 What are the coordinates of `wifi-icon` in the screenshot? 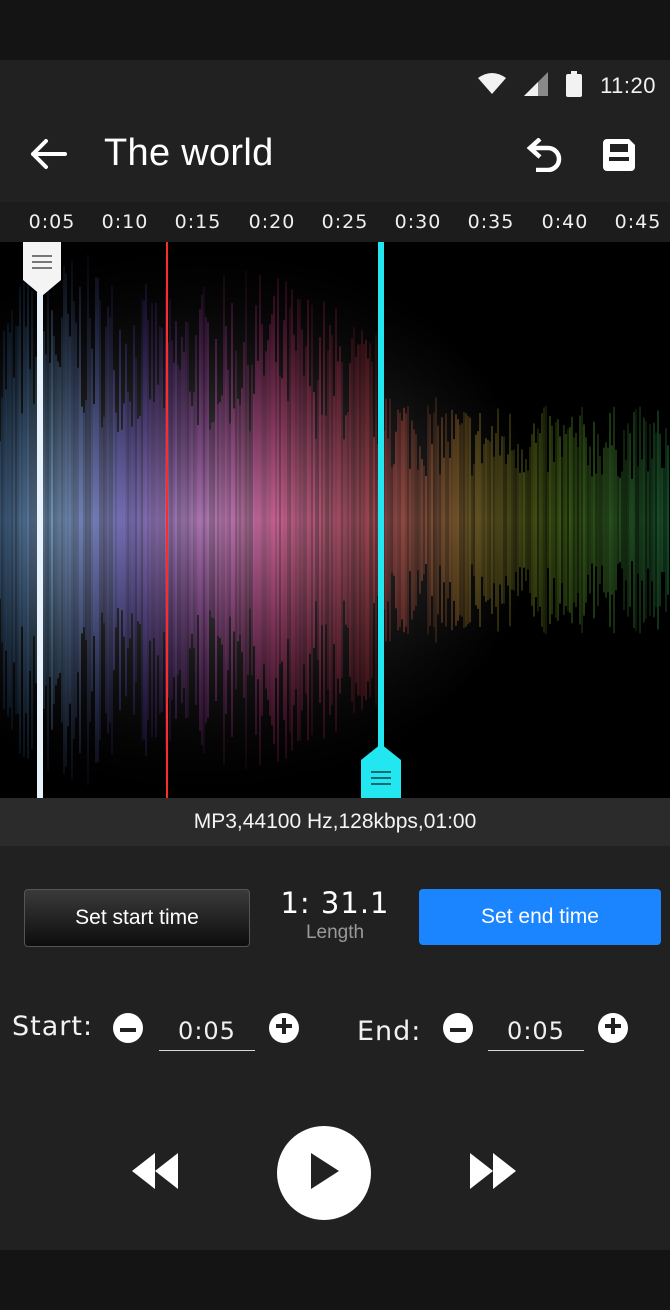 It's located at (492, 86).